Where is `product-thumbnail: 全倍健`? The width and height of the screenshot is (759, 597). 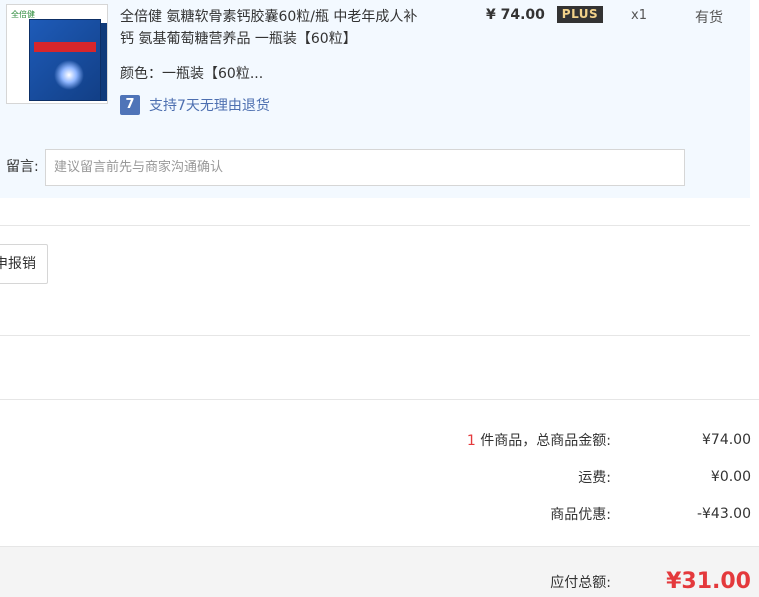 product-thumbnail: 全倍健 is located at coordinates (57, 54).